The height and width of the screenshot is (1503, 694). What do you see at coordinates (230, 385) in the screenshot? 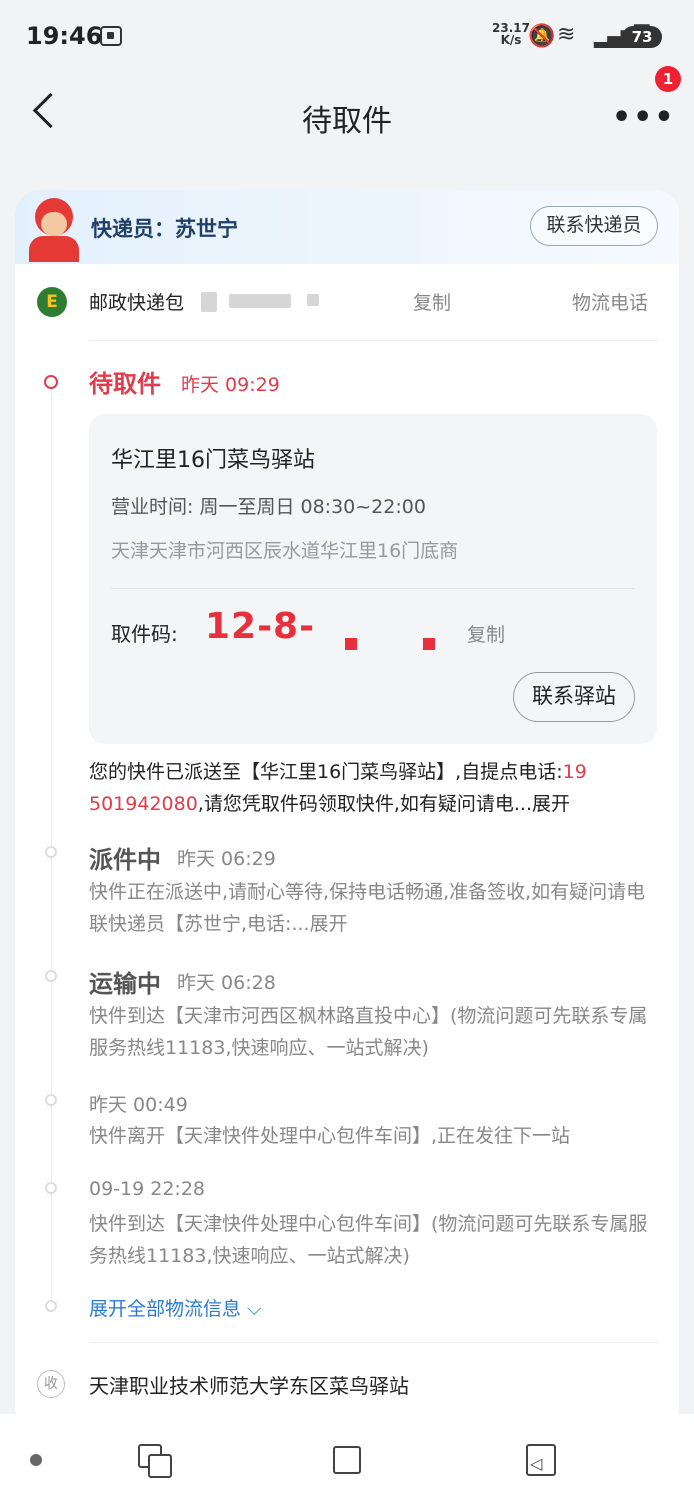
I see `current-status-time: 昨天 09:29` at bounding box center [230, 385].